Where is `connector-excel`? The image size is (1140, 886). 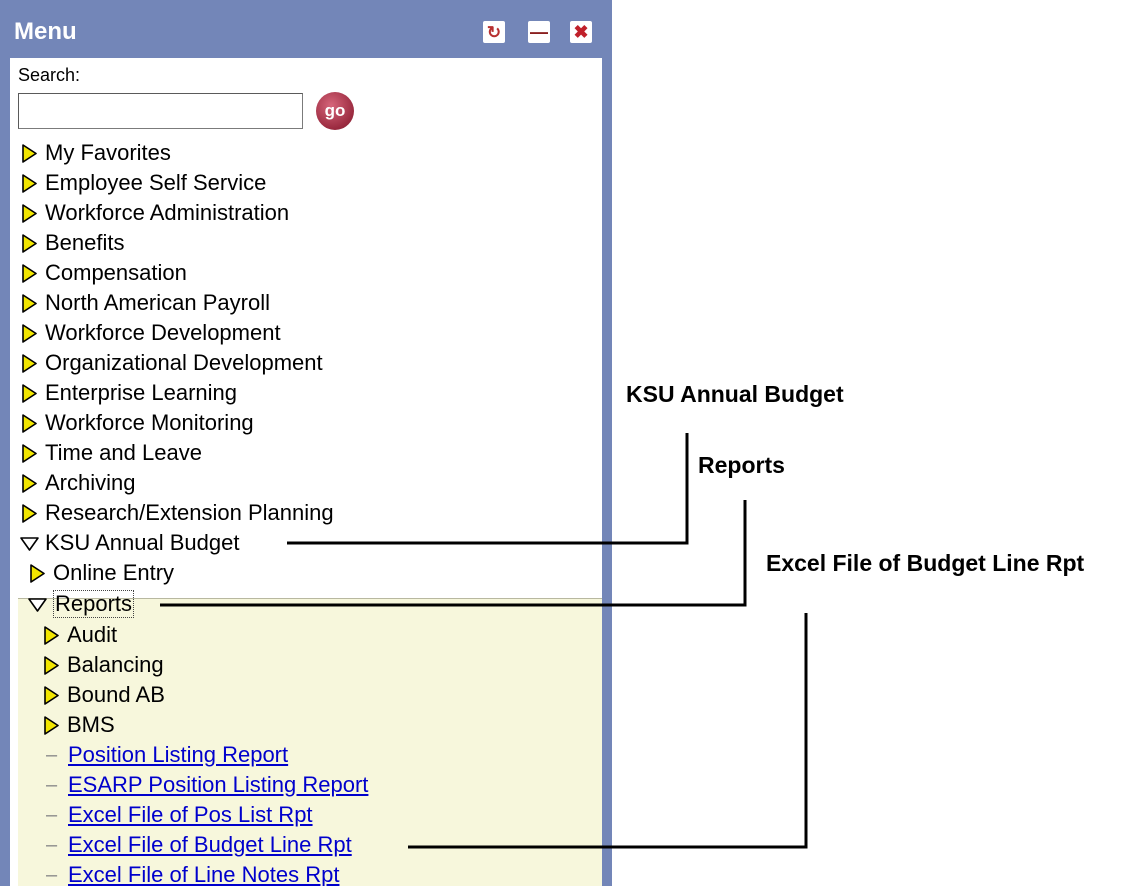 connector-excel is located at coordinates (608, 731).